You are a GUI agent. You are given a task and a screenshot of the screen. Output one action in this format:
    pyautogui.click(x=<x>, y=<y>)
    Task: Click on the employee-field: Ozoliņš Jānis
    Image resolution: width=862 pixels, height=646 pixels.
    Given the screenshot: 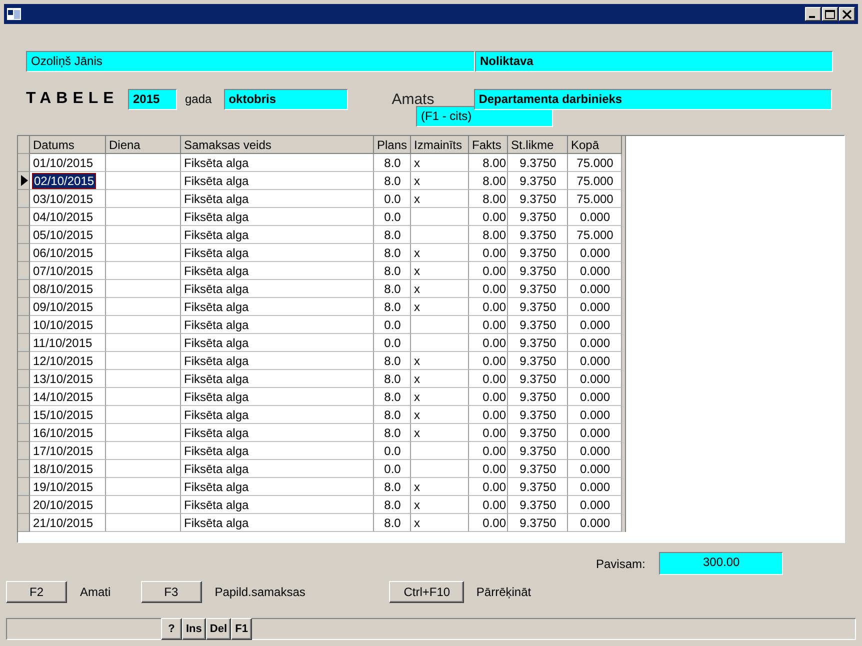 What is the action you would take?
    pyautogui.click(x=250, y=61)
    